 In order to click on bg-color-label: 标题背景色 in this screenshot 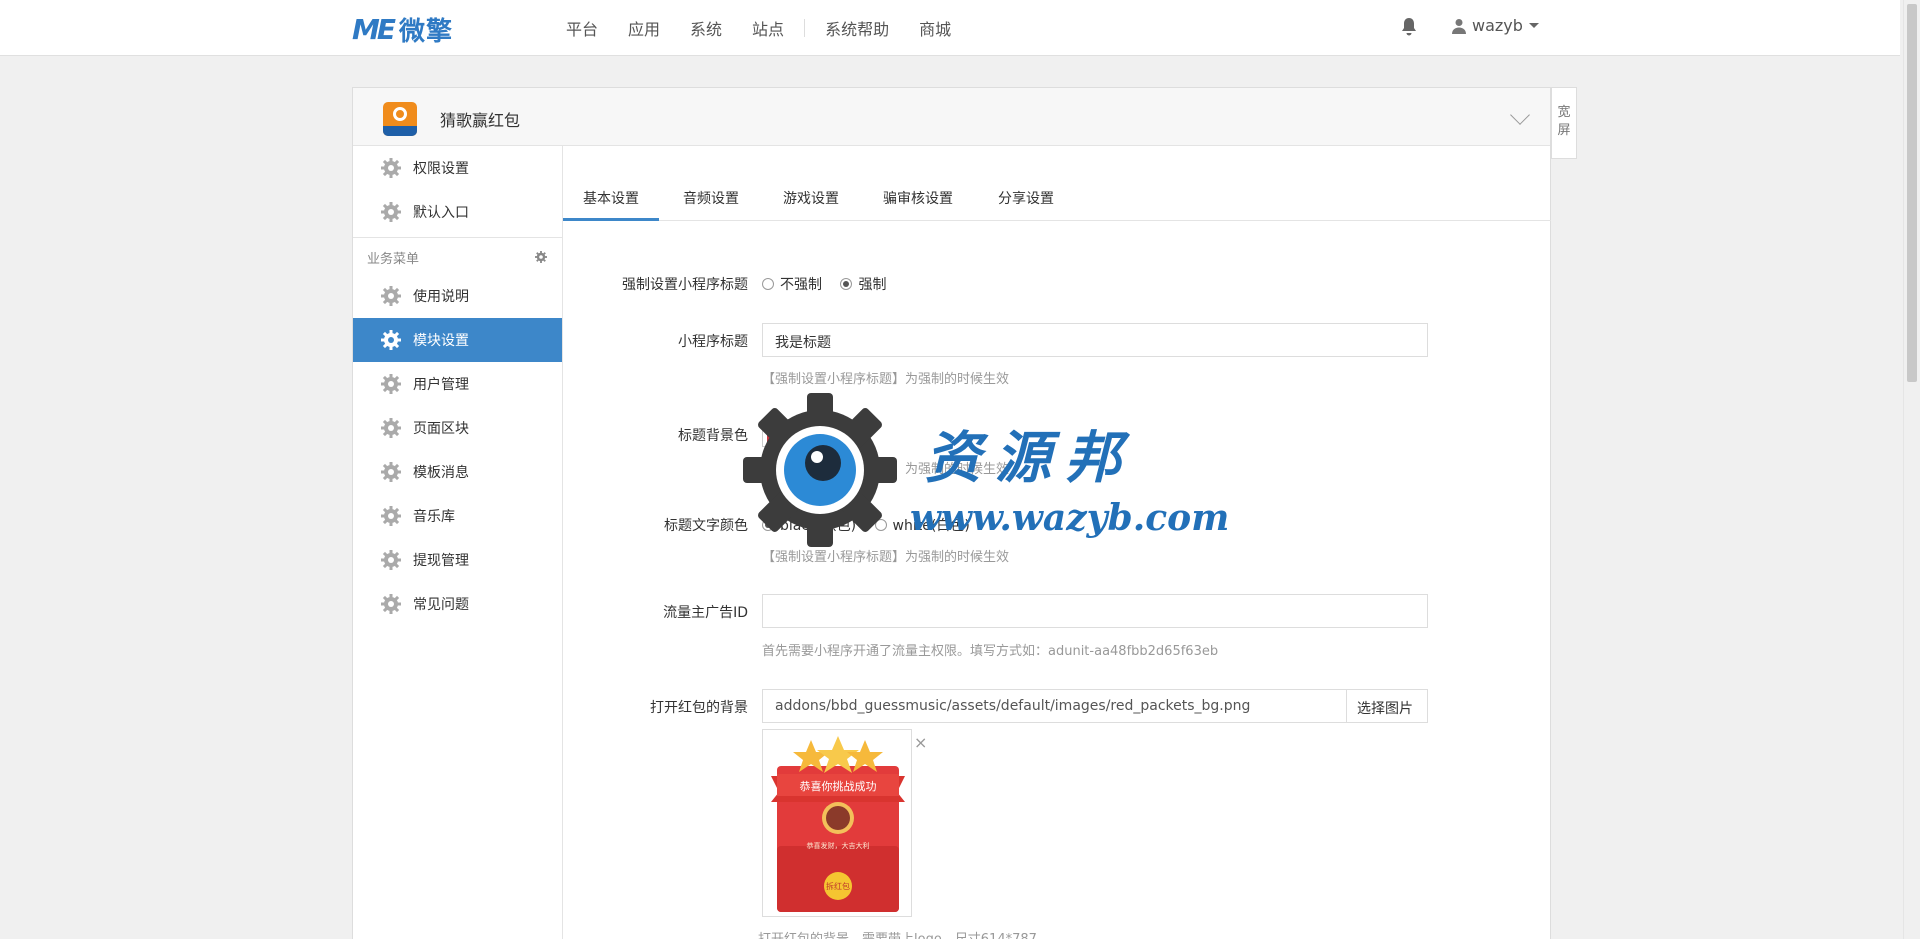, I will do `click(713, 436)`.